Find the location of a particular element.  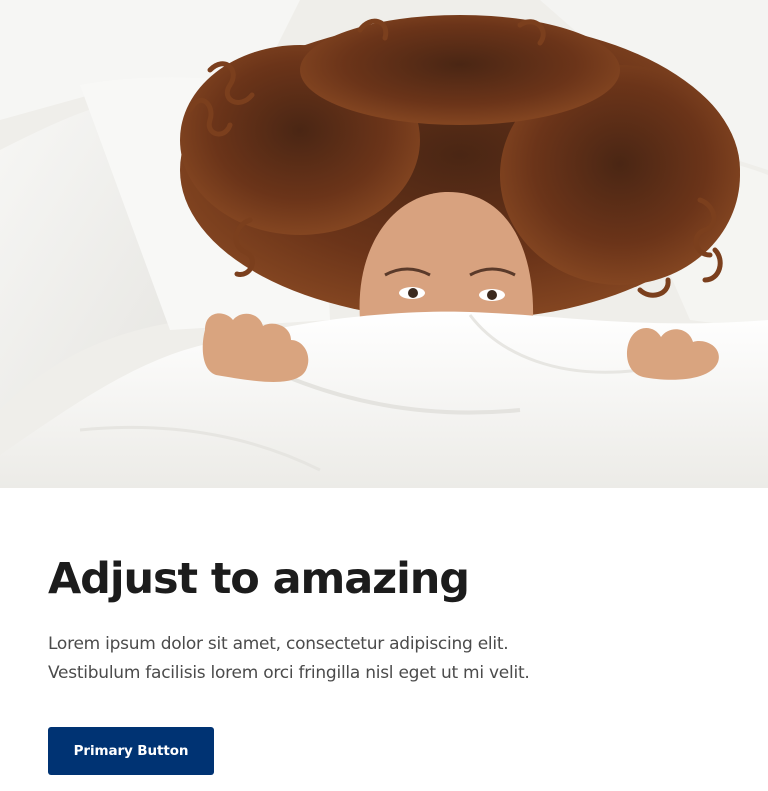

primary-button: Primary Button is located at coordinates (131, 751).